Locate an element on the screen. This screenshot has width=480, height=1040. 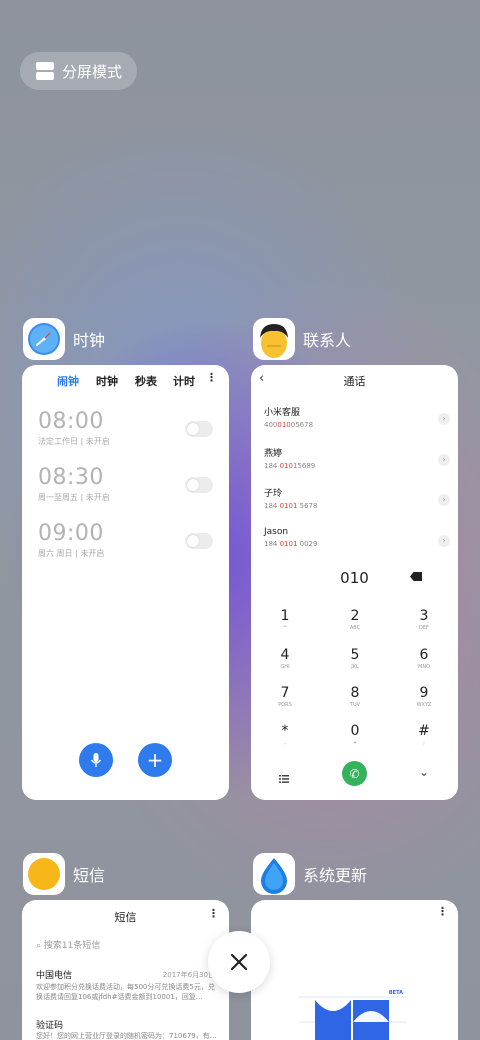
tab-clock: 时钟 is located at coordinates (107, 381).